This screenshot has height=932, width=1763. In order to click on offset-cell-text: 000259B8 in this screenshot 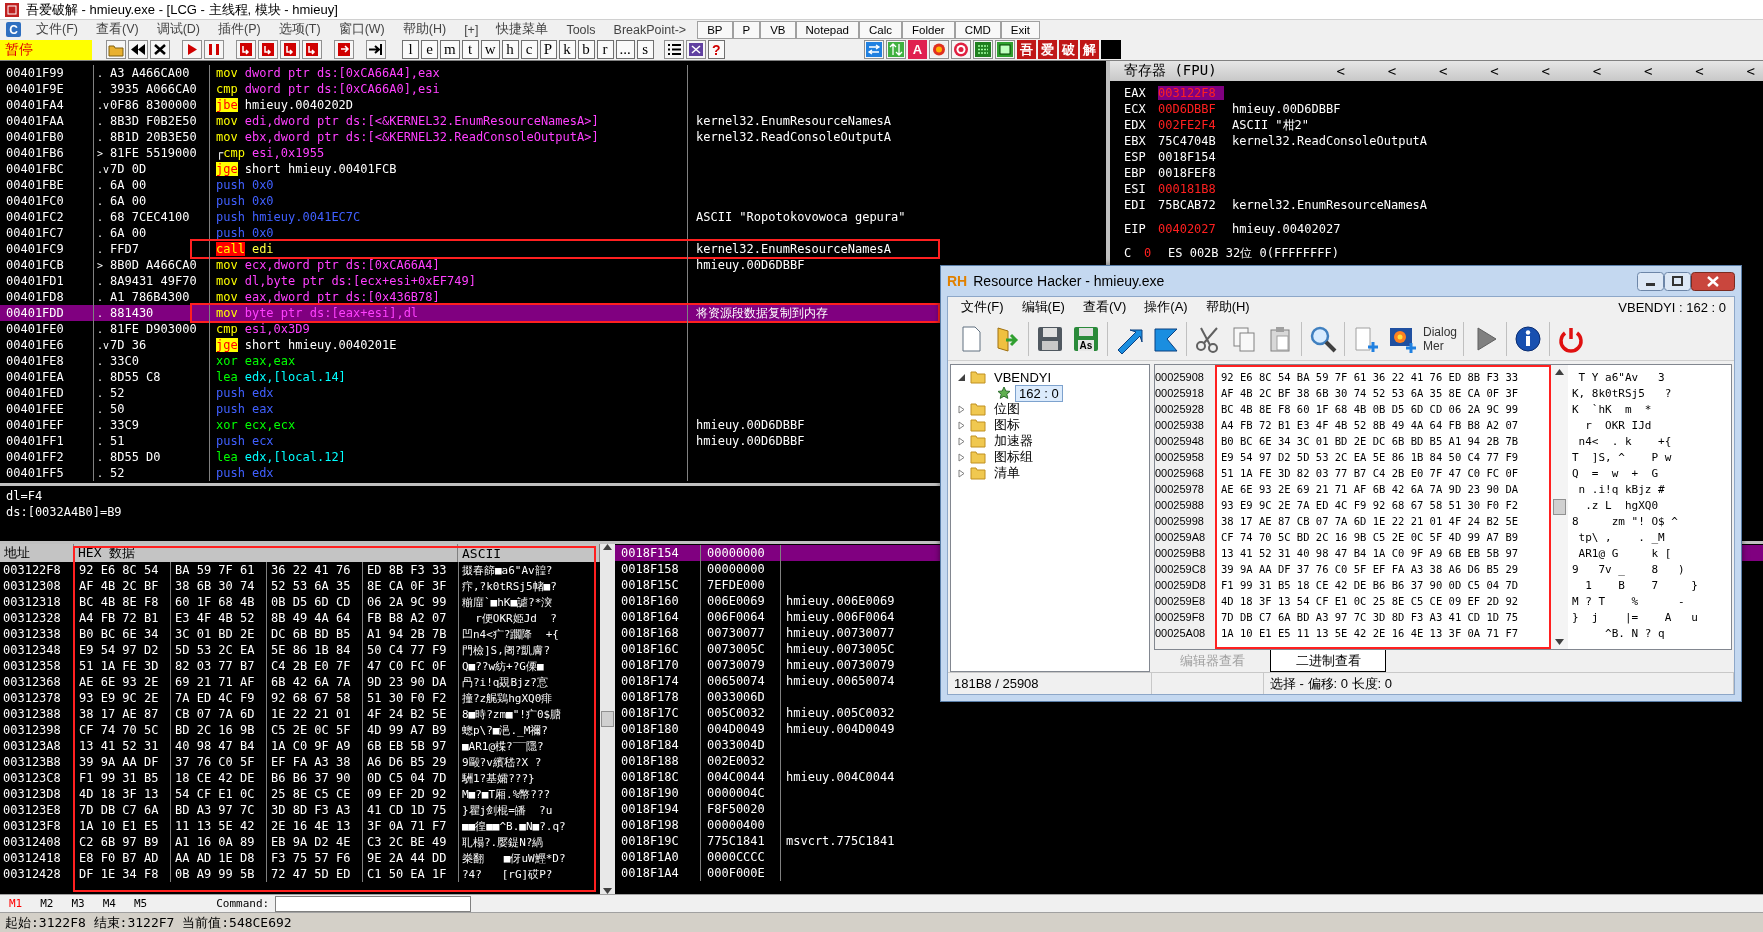, I will do `click(1181, 553)`.